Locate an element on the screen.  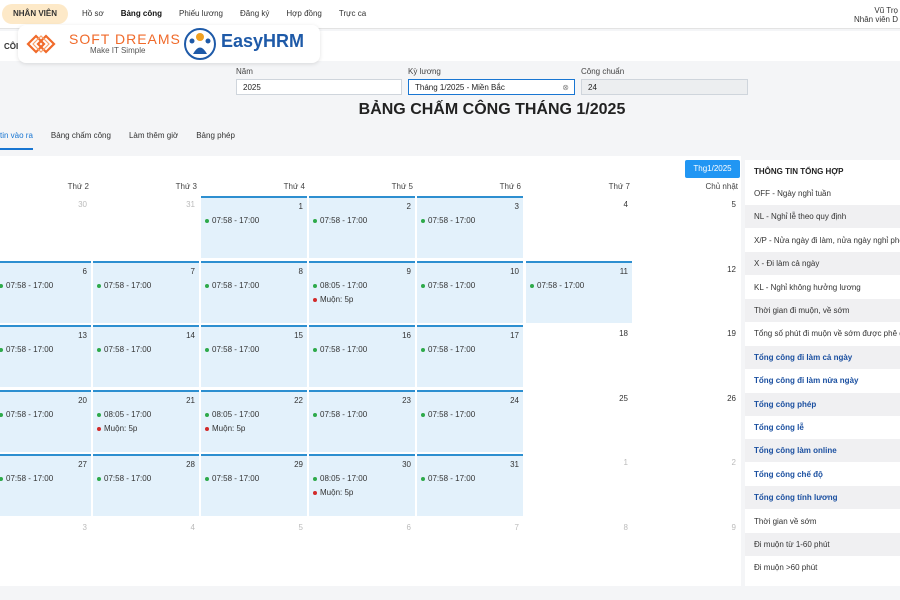
calendar-day: 31 is located at coordinates (146, 227).